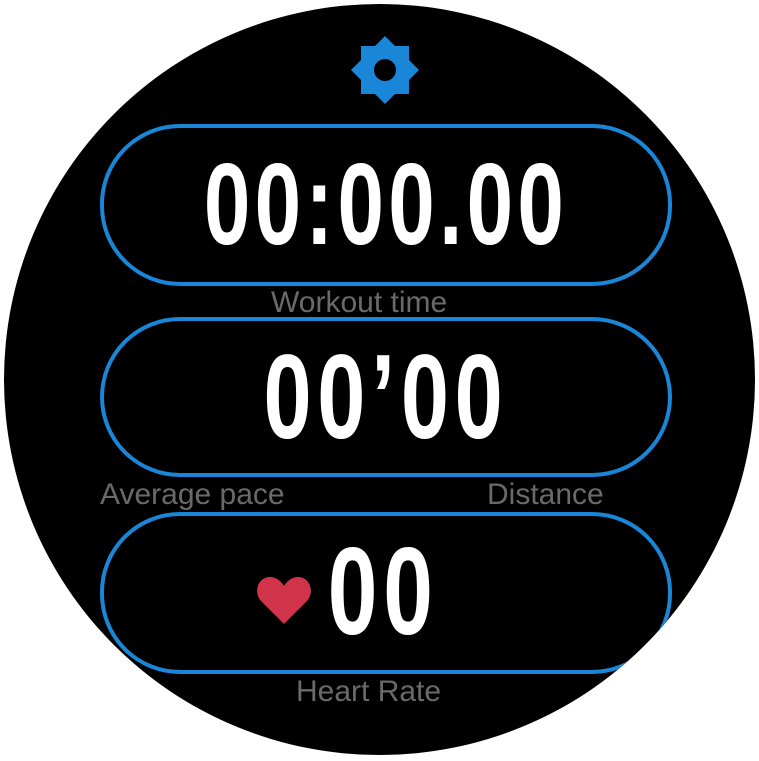 This screenshot has width=759, height=761. I want to click on gear-icon-graphic, so click(385, 70).